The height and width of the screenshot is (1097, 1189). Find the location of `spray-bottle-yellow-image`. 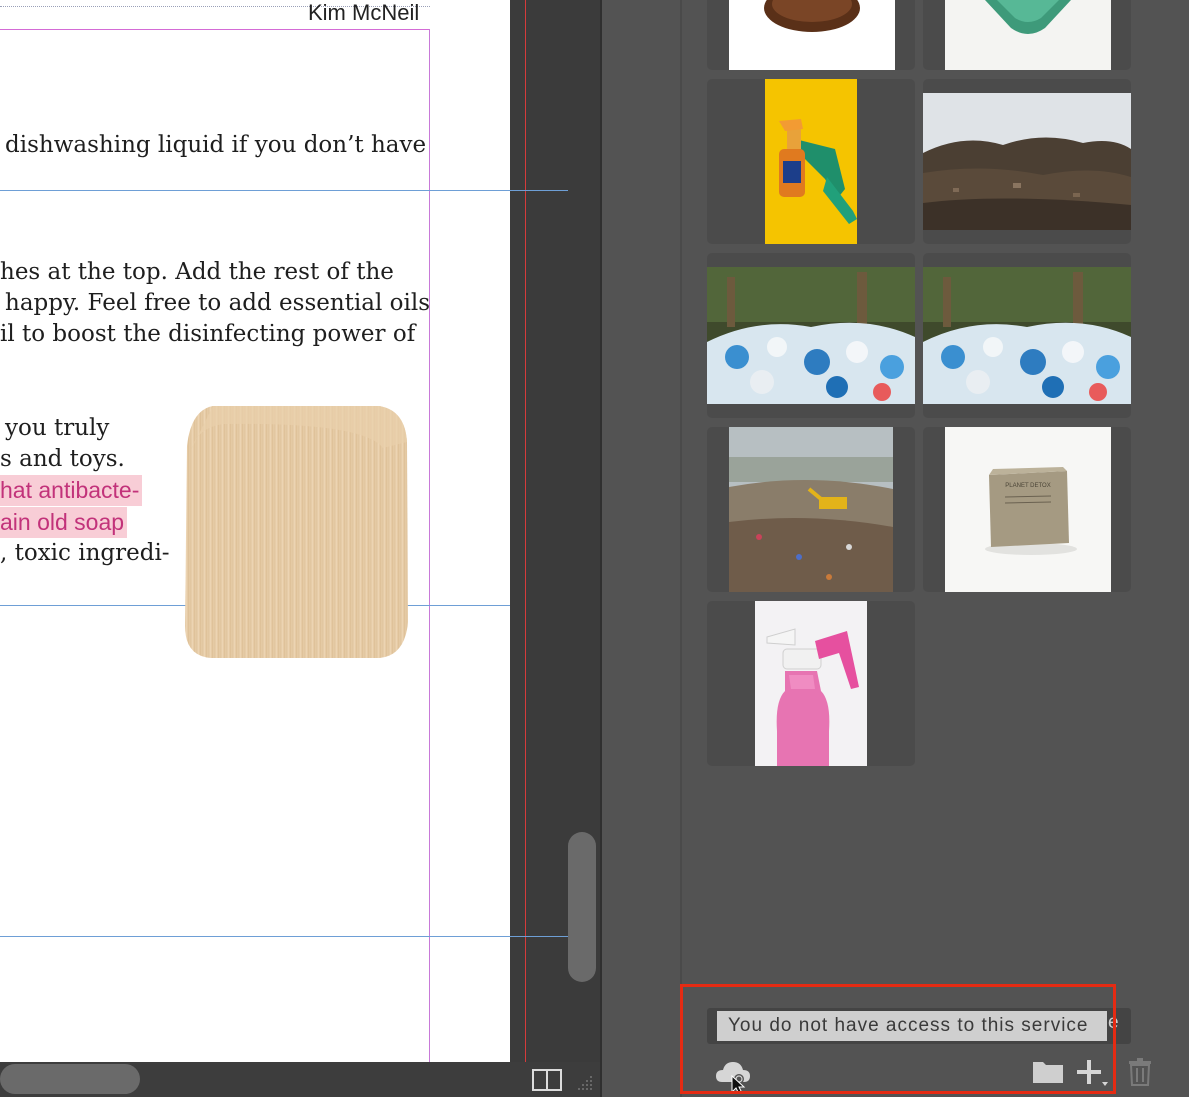

spray-bottle-yellow-image is located at coordinates (811, 161).